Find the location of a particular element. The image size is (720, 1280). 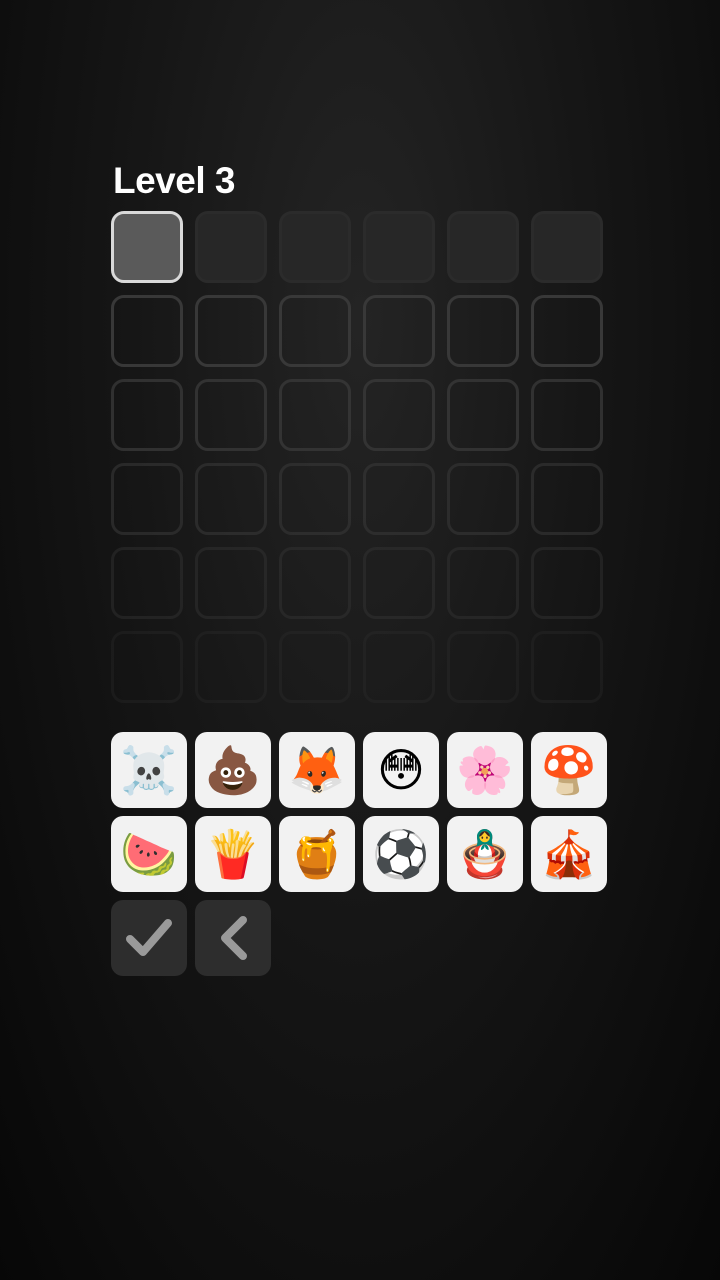

flushed-face-key: 😳 is located at coordinates (401, 770).